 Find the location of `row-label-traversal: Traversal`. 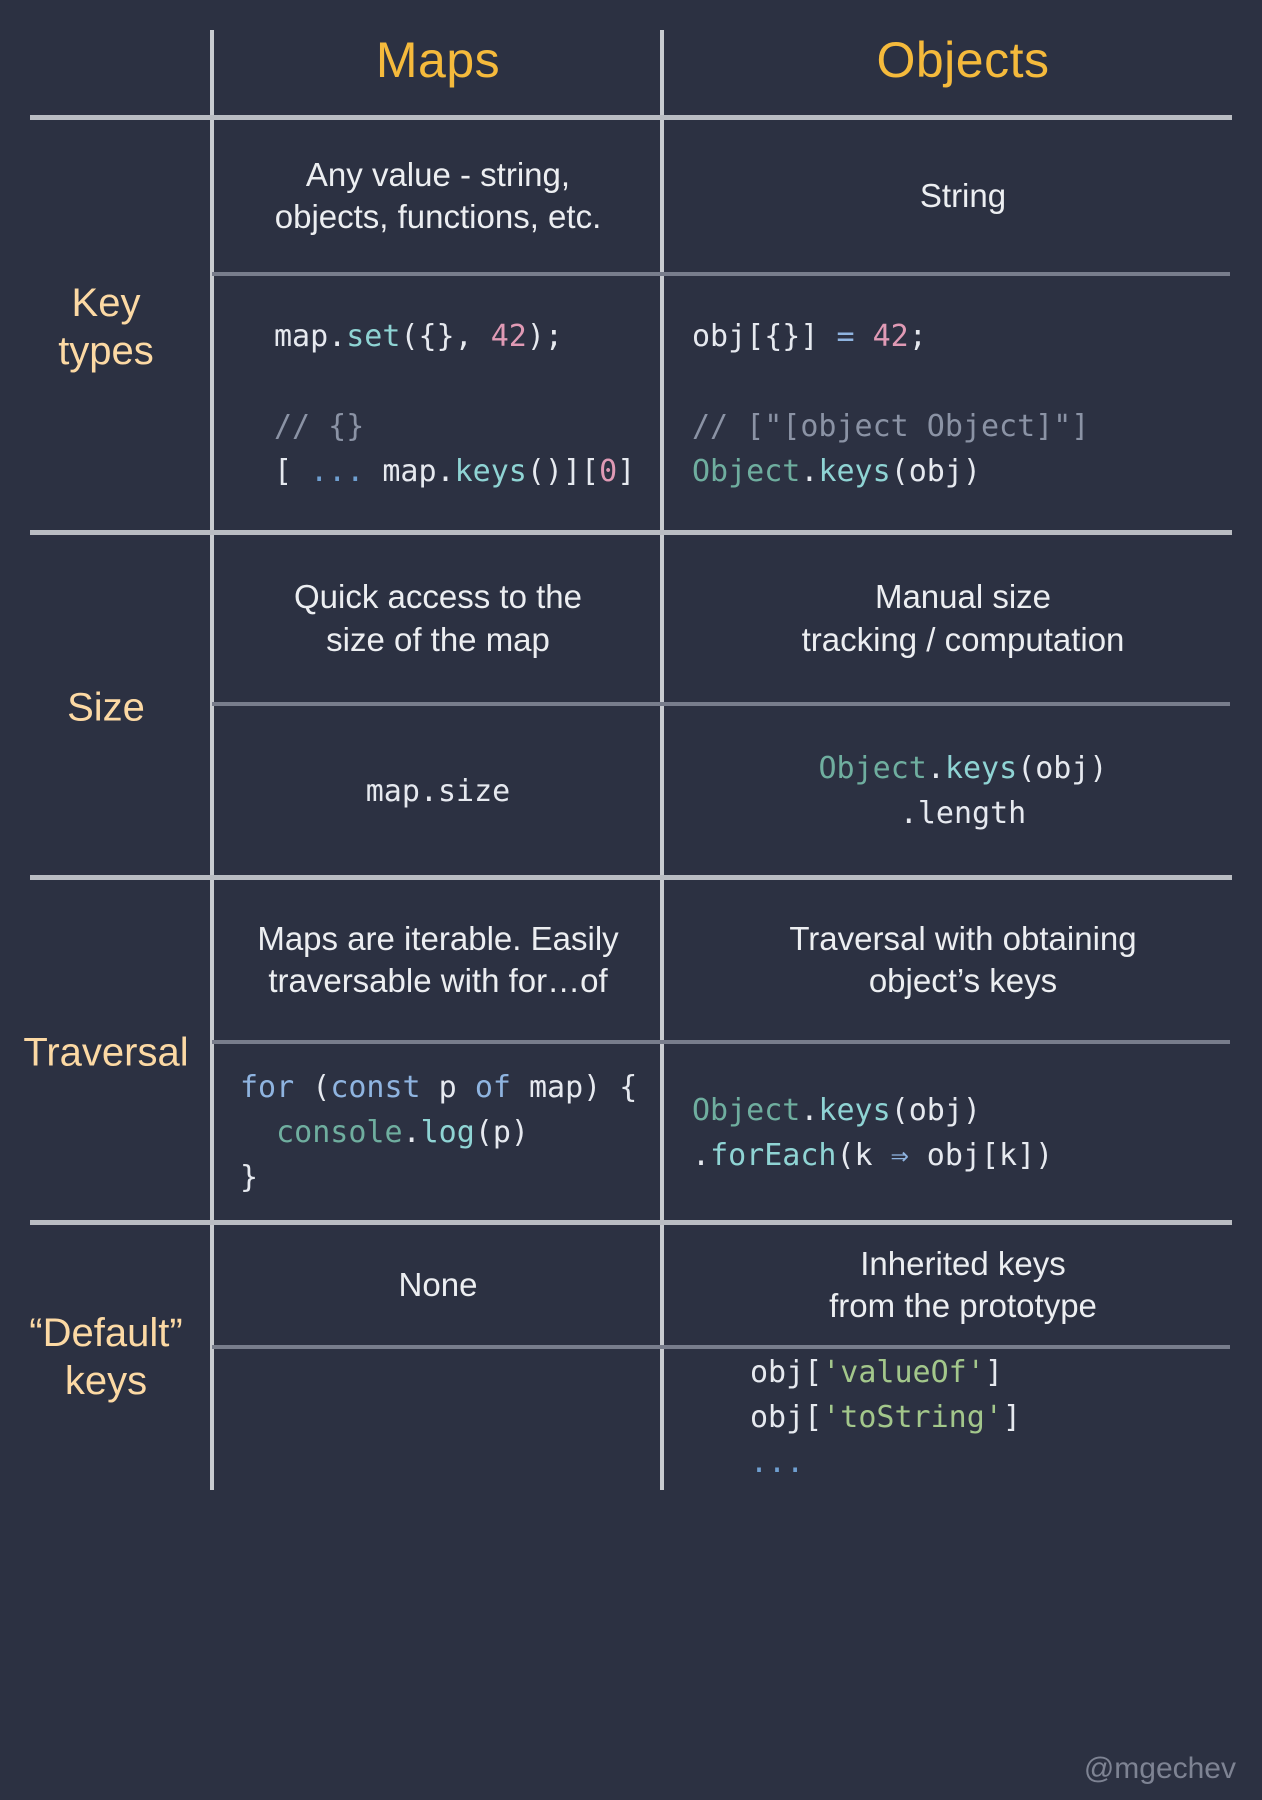

row-label-traversal: Traversal is located at coordinates (106, 1052).